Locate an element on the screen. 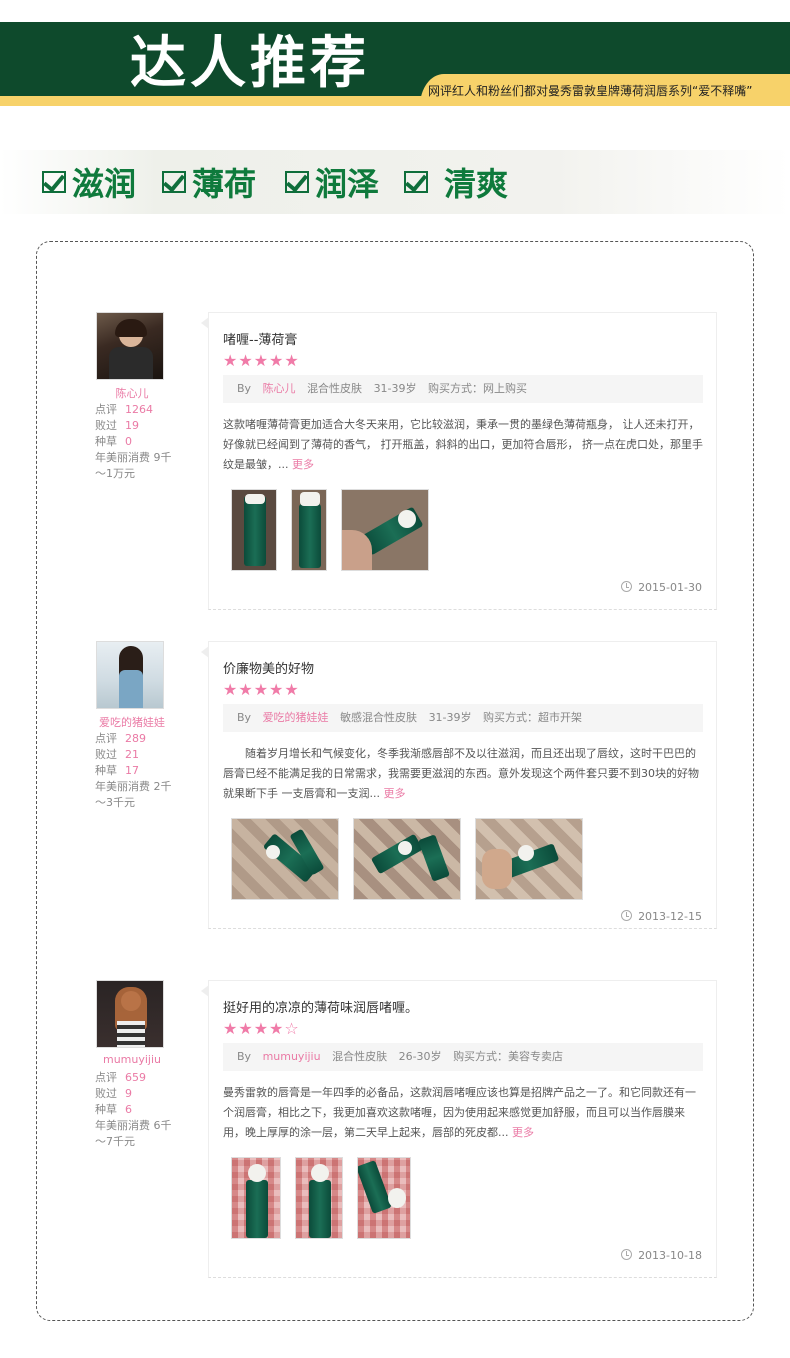 The image size is (790, 1358). user-name: mumuyijiu is located at coordinates (132, 1059).